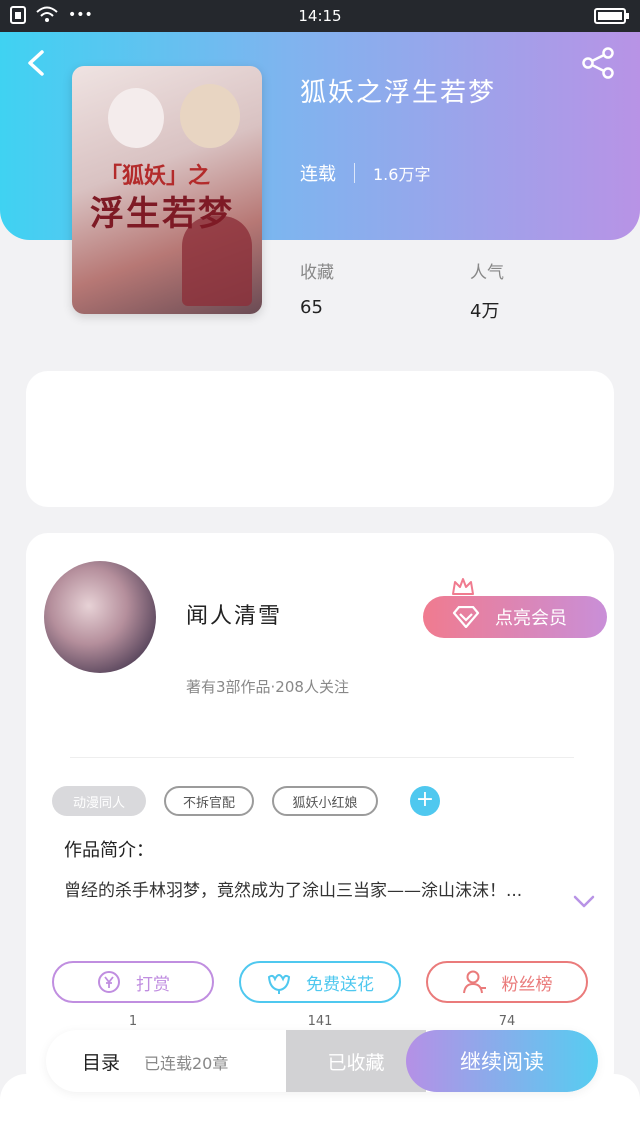  What do you see at coordinates (325, 801) in the screenshot?
I see `tag-item: 狐妖小红娘` at bounding box center [325, 801].